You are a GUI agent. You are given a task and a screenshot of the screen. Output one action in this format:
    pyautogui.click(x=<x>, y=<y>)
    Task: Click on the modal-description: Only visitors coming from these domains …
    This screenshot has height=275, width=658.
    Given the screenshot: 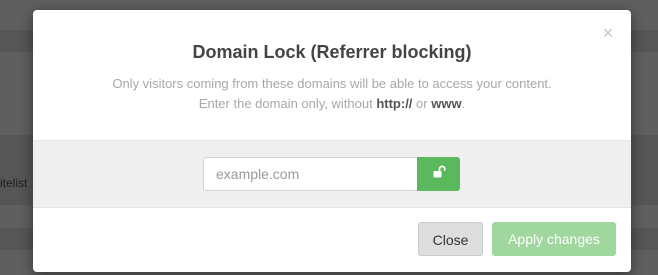 What is the action you would take?
    pyautogui.click(x=332, y=94)
    